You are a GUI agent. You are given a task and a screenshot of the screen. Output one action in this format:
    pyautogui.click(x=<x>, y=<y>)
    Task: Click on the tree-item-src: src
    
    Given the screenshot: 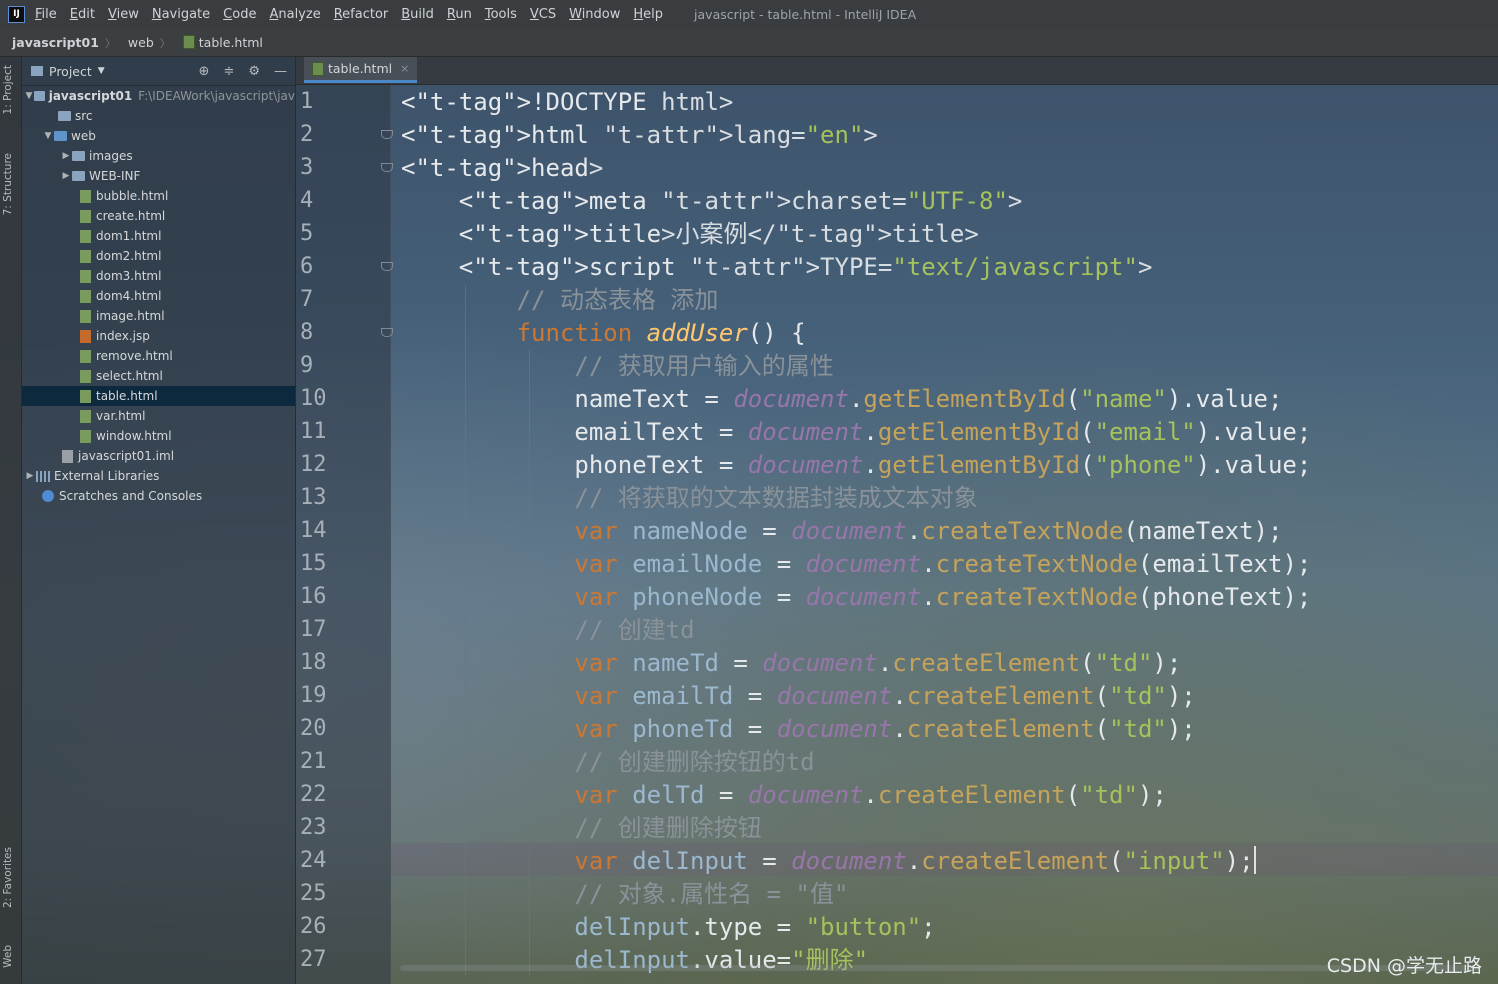 What is the action you would take?
    pyautogui.click(x=158, y=116)
    